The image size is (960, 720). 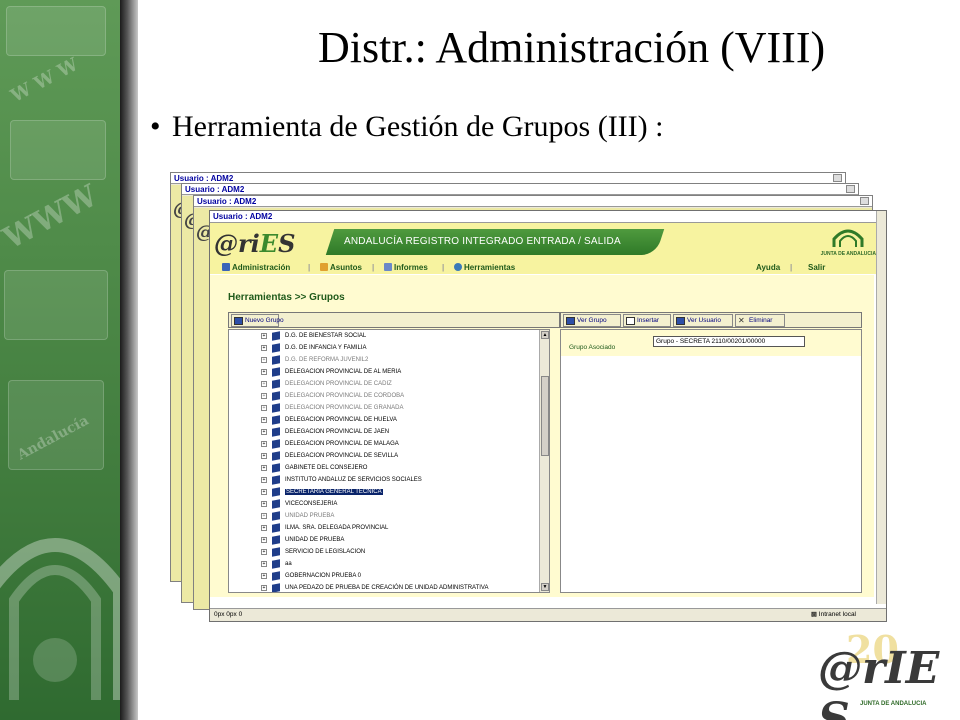 I want to click on tree-item: + SERVICIO DE LEGISLACION, so click(x=389, y=552).